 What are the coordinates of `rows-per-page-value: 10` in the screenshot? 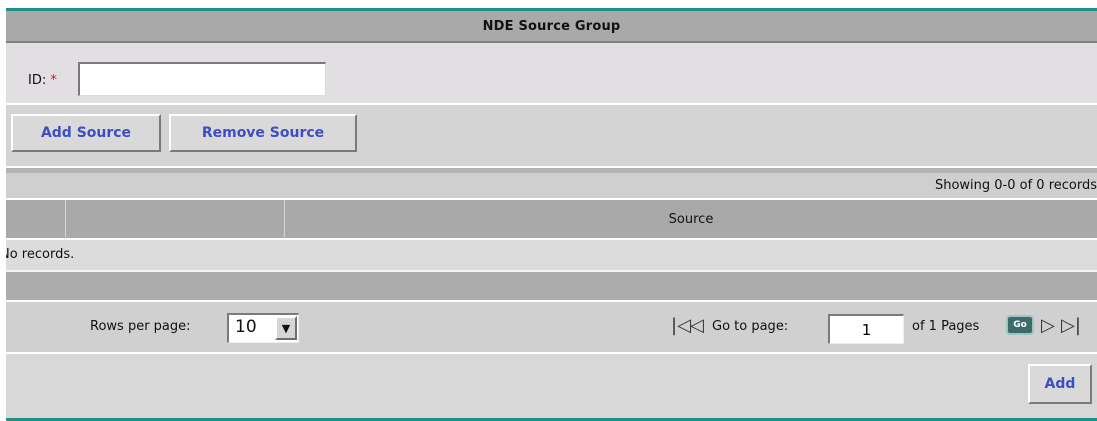 It's located at (246, 327).